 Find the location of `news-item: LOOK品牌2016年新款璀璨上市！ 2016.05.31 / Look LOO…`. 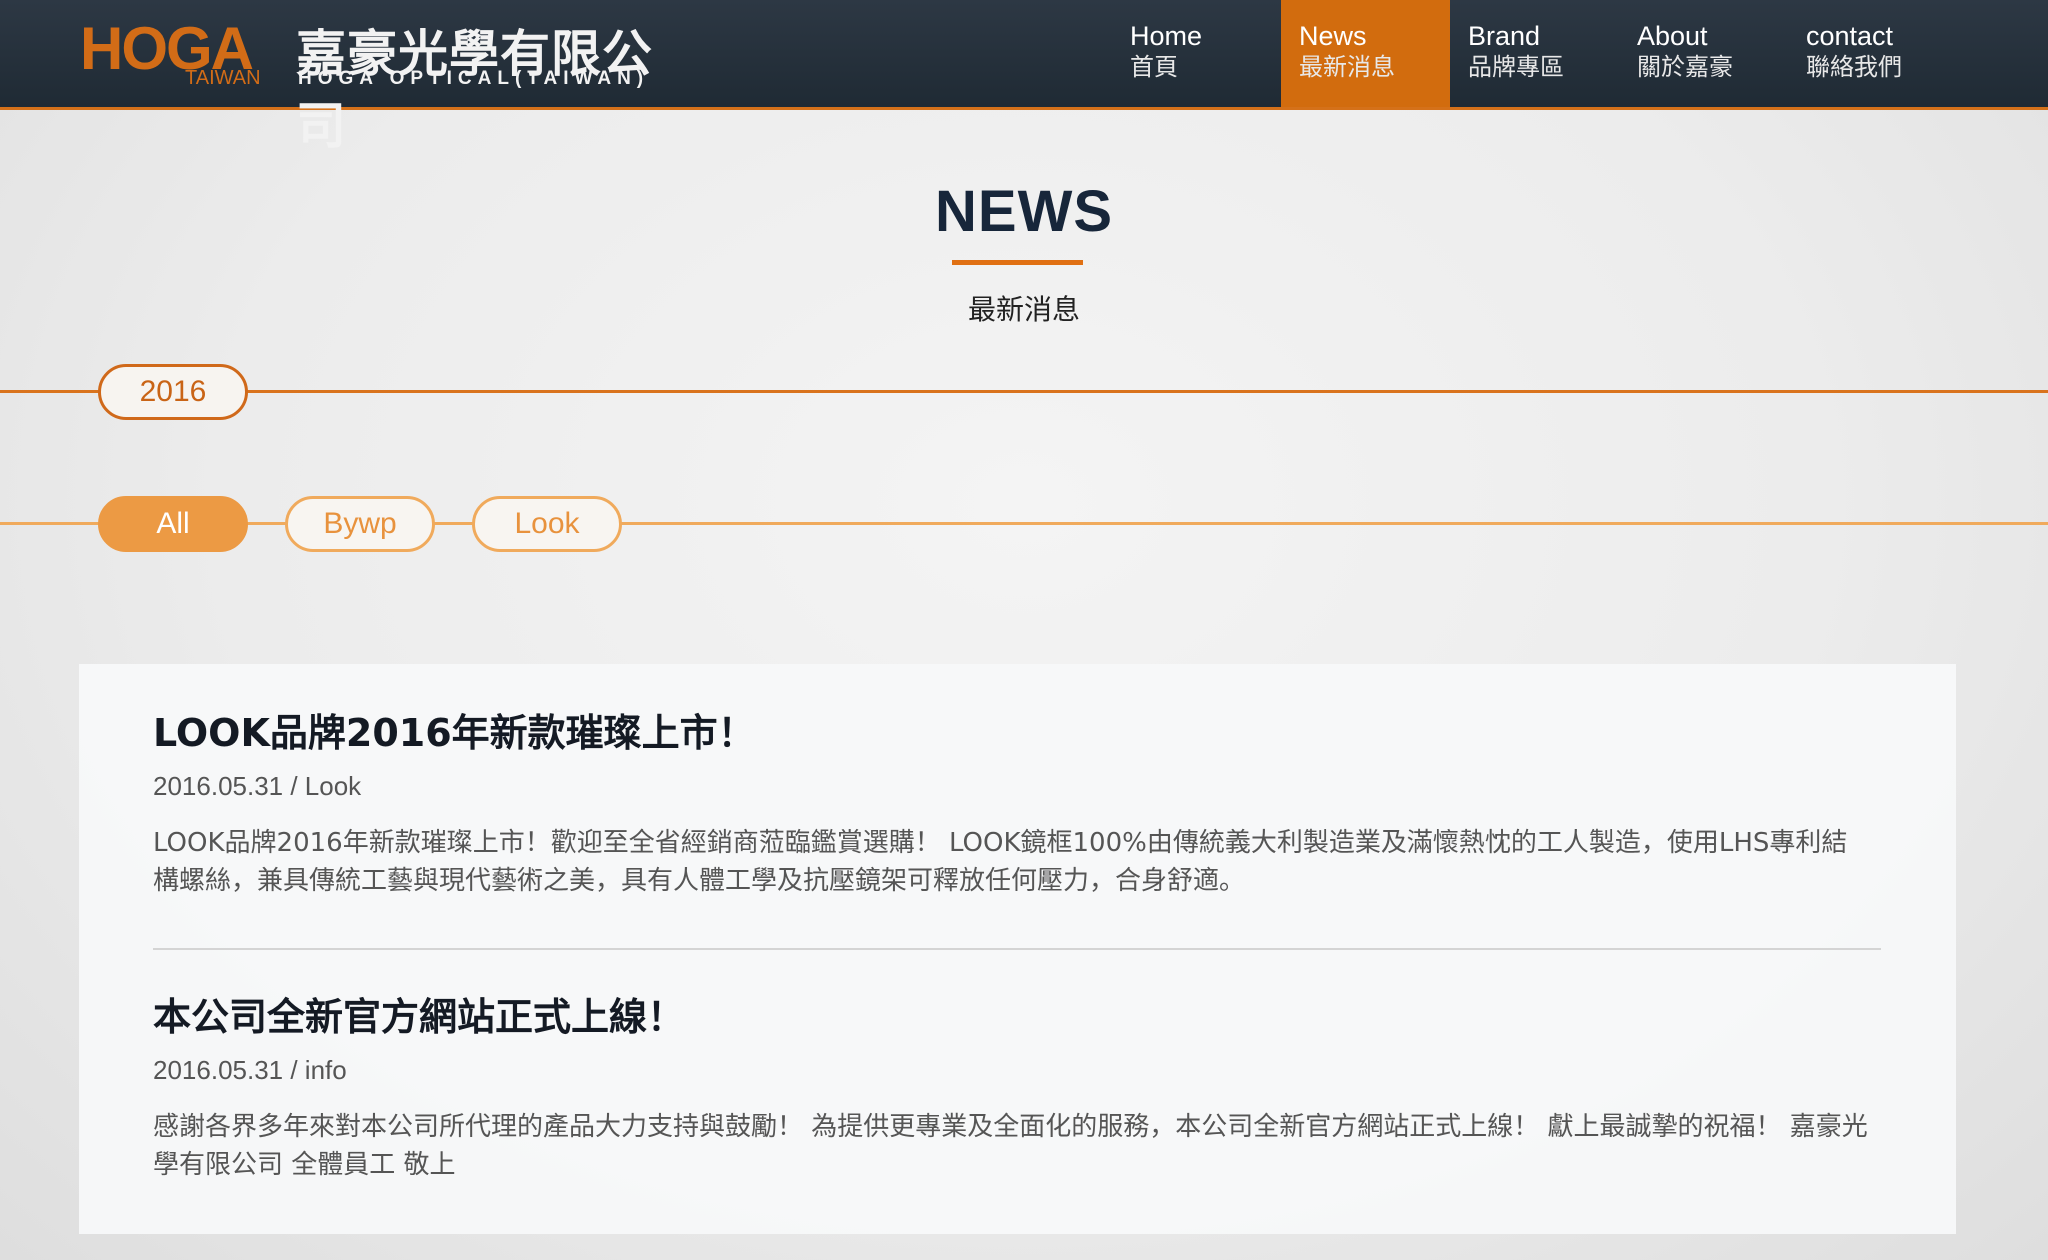

news-item: LOOK品牌2016年新款璀璨上市！ 2016.05.31 / Look LOO… is located at coordinates (1018, 805).